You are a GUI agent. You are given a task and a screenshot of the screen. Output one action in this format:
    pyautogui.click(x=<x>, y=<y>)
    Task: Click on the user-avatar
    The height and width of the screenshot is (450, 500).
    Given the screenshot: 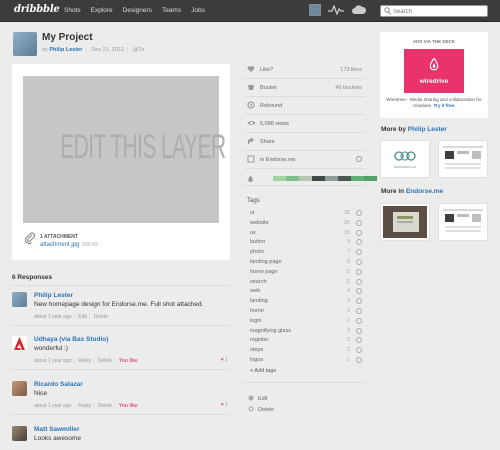 What is the action you would take?
    pyautogui.click(x=315, y=10)
    